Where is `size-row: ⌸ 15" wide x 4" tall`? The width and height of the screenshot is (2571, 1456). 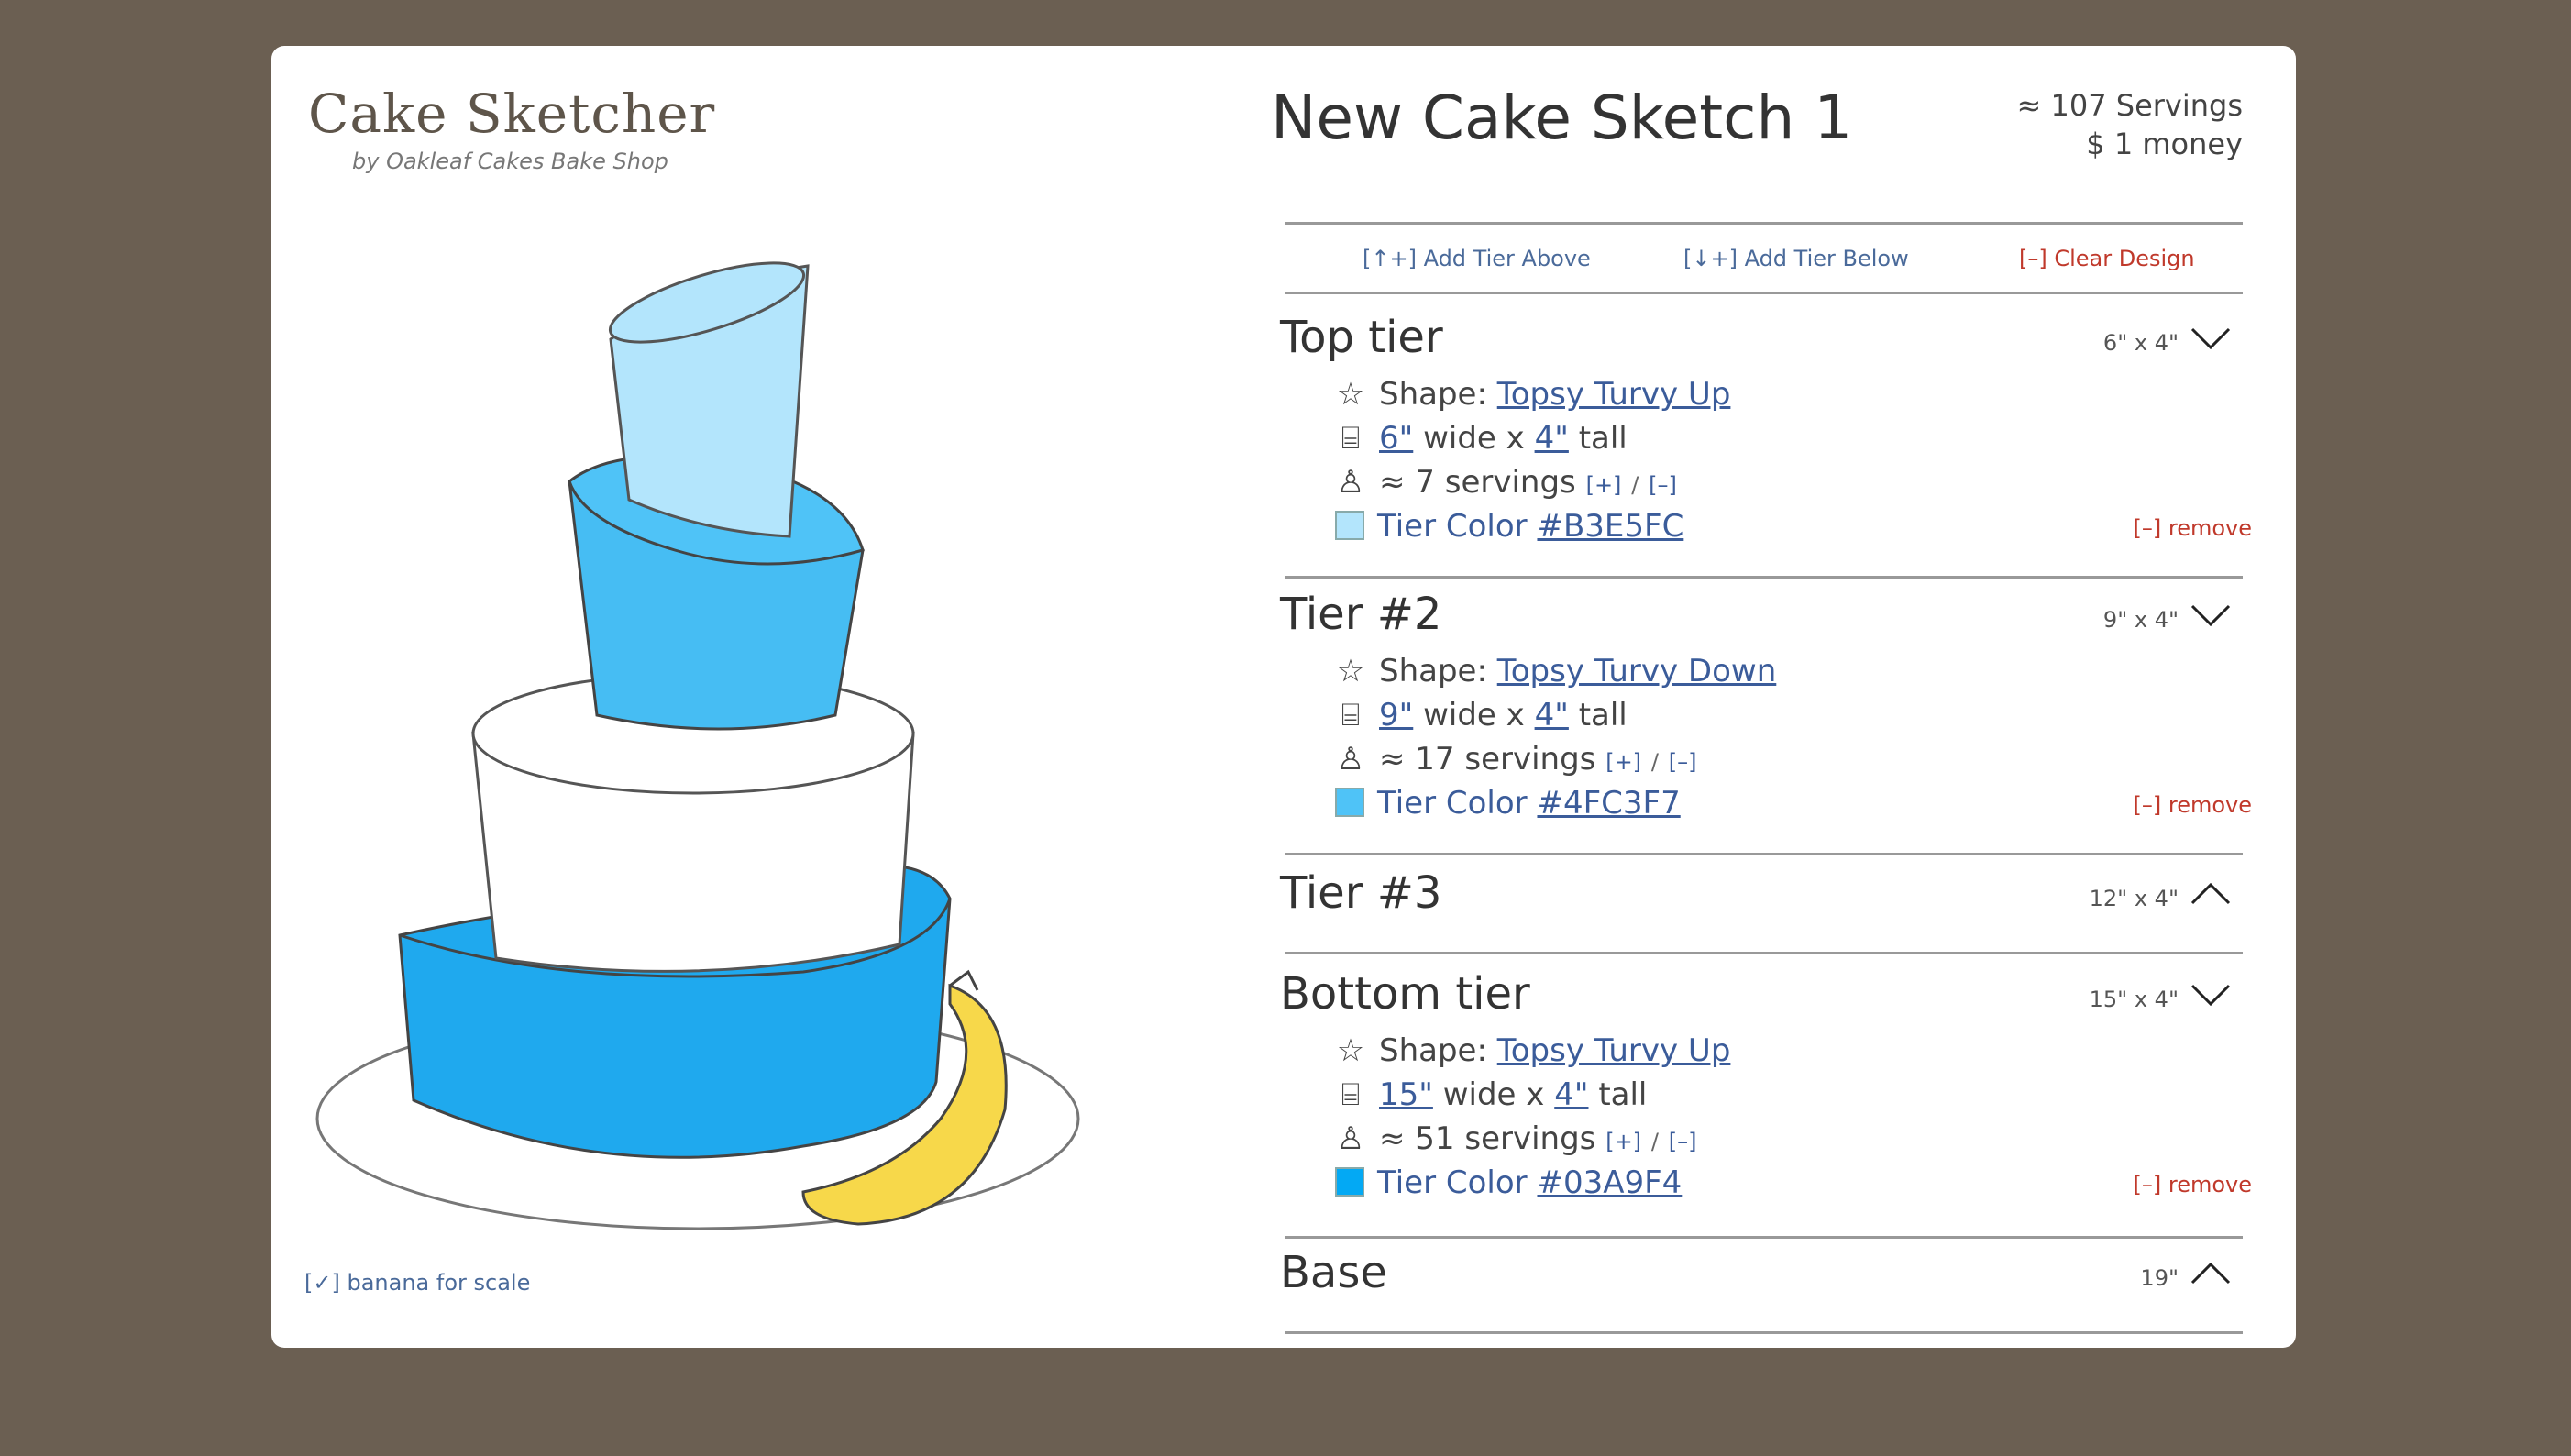
size-row: ⌸ 15" wide x 4" tall is located at coordinates (1491, 1094).